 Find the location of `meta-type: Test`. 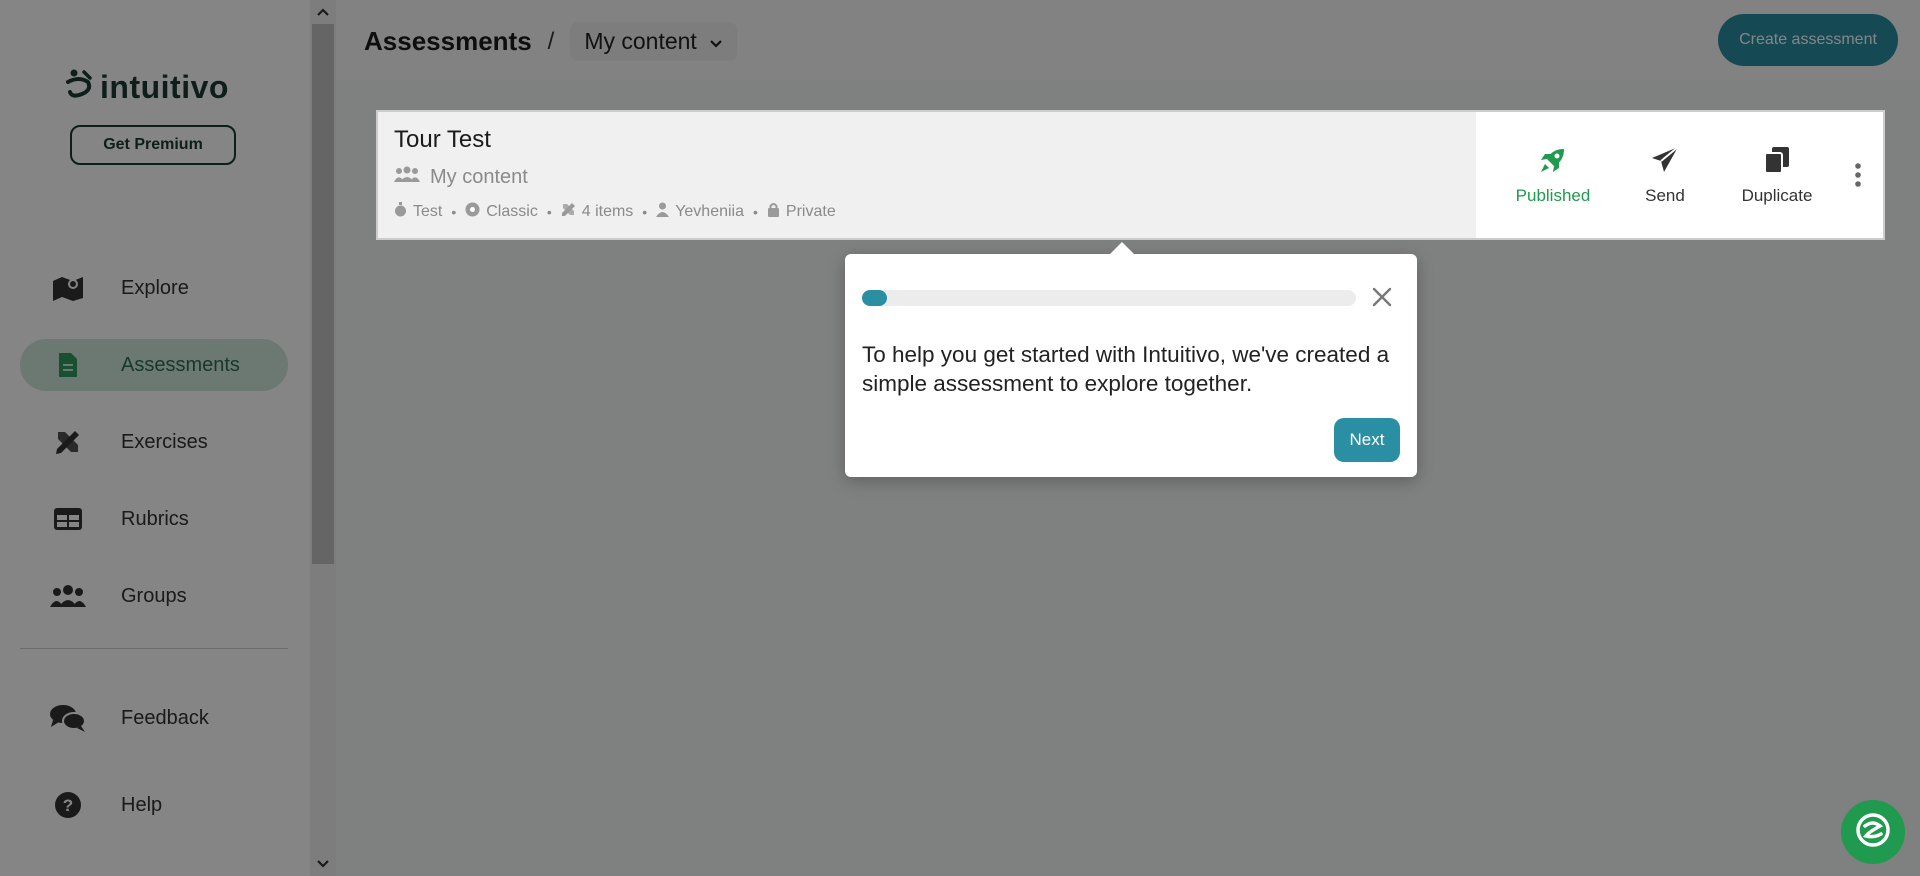

meta-type: Test is located at coordinates (418, 212).